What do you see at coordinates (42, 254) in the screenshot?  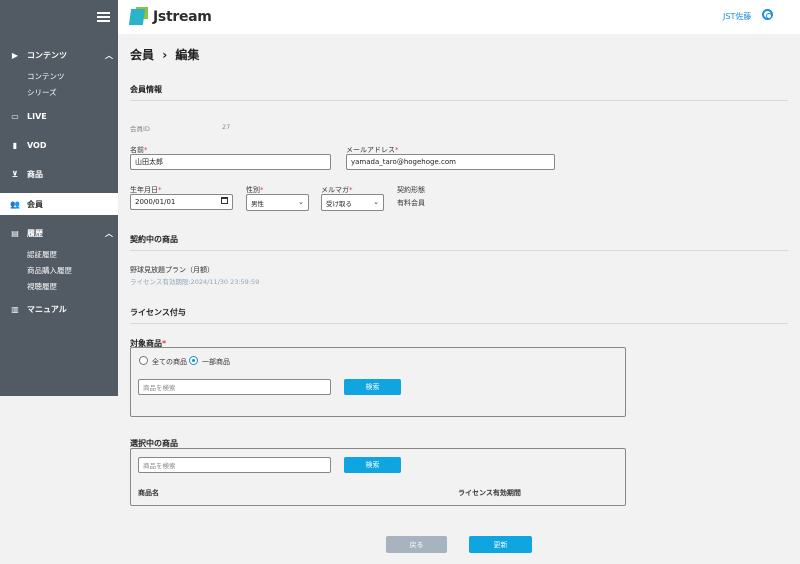 I see `sidebar-subitem-auth-history: 認証履歴` at bounding box center [42, 254].